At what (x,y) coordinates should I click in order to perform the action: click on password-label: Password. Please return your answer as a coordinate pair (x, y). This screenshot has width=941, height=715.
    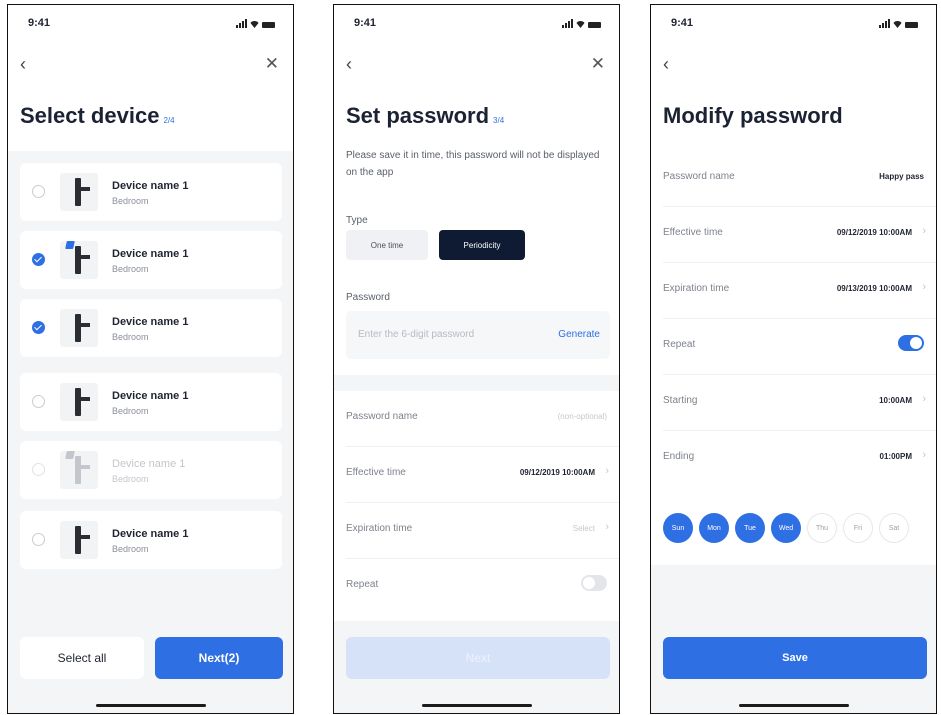
    Looking at the image, I should click on (368, 297).